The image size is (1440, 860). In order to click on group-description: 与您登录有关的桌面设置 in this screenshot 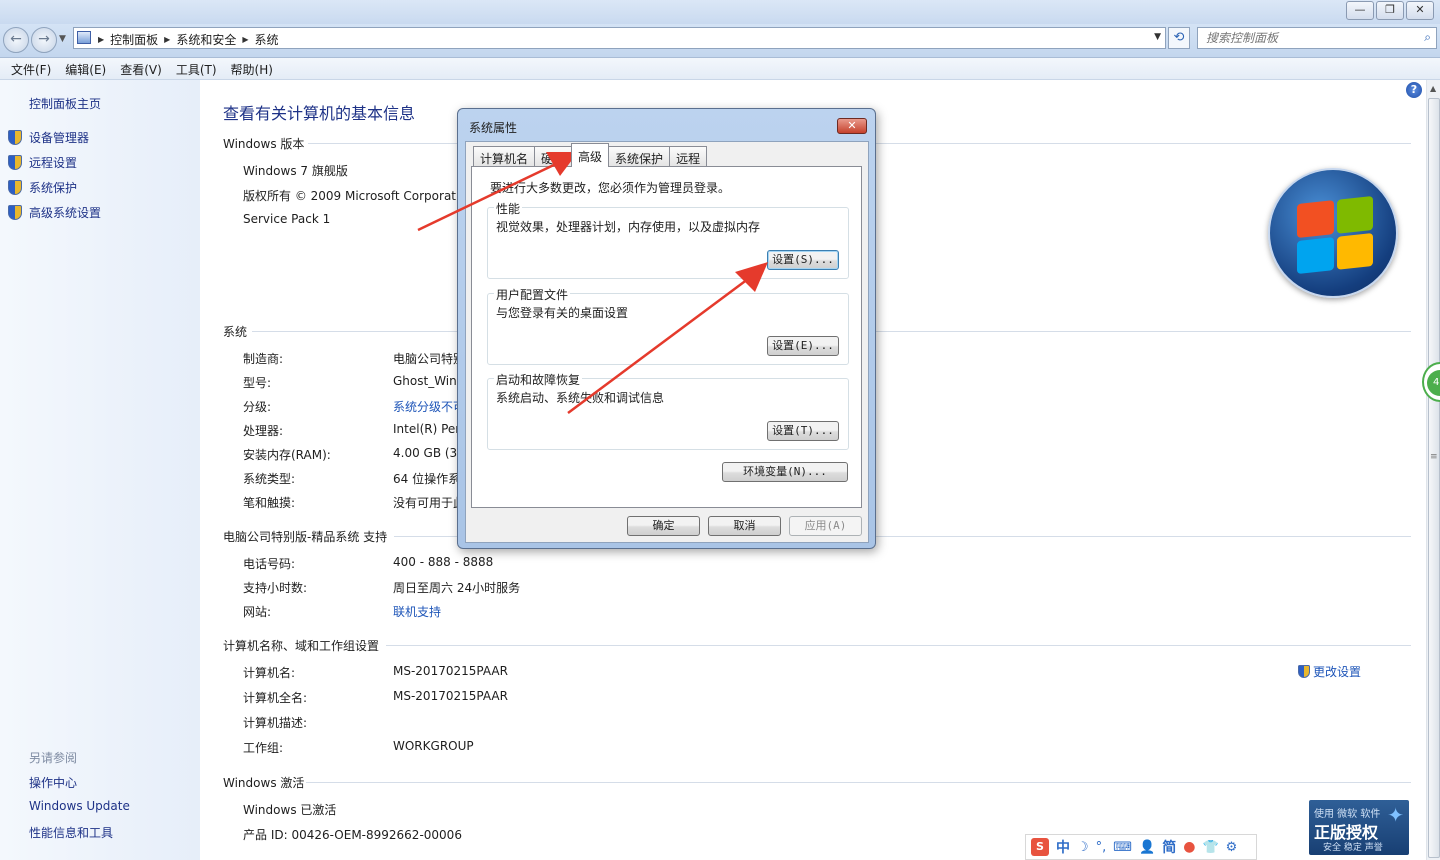, I will do `click(562, 313)`.